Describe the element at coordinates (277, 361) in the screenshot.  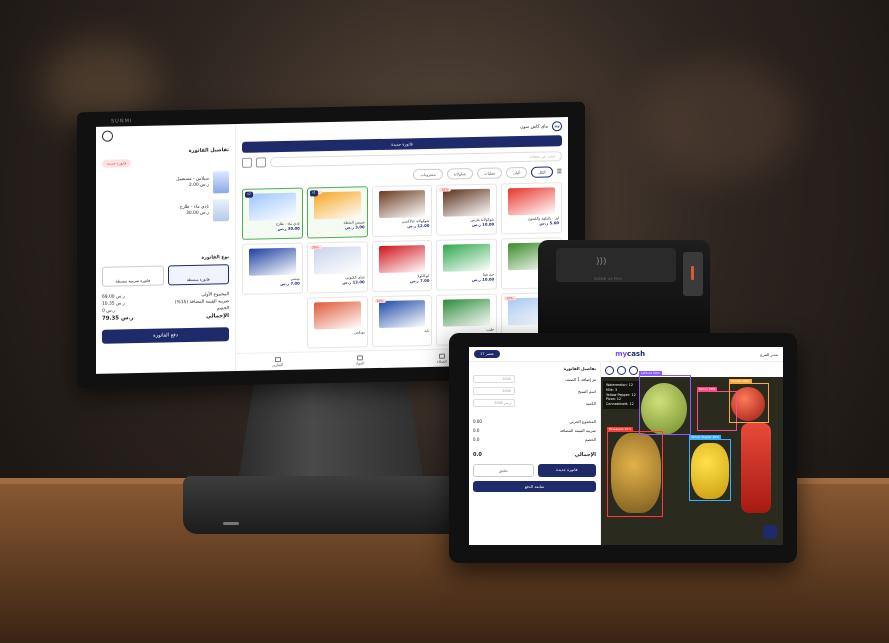
I see `tab-reports: التقارير` at that location.